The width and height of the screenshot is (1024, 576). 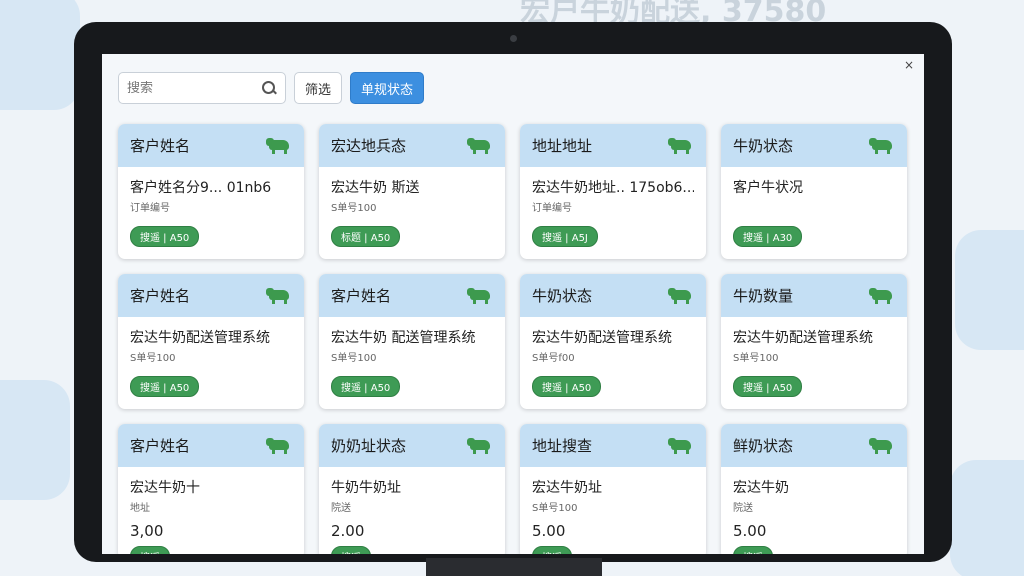 I want to click on order-card: 牛奶状态 客户牛状况 搜遥 | A30, so click(x=814, y=191).